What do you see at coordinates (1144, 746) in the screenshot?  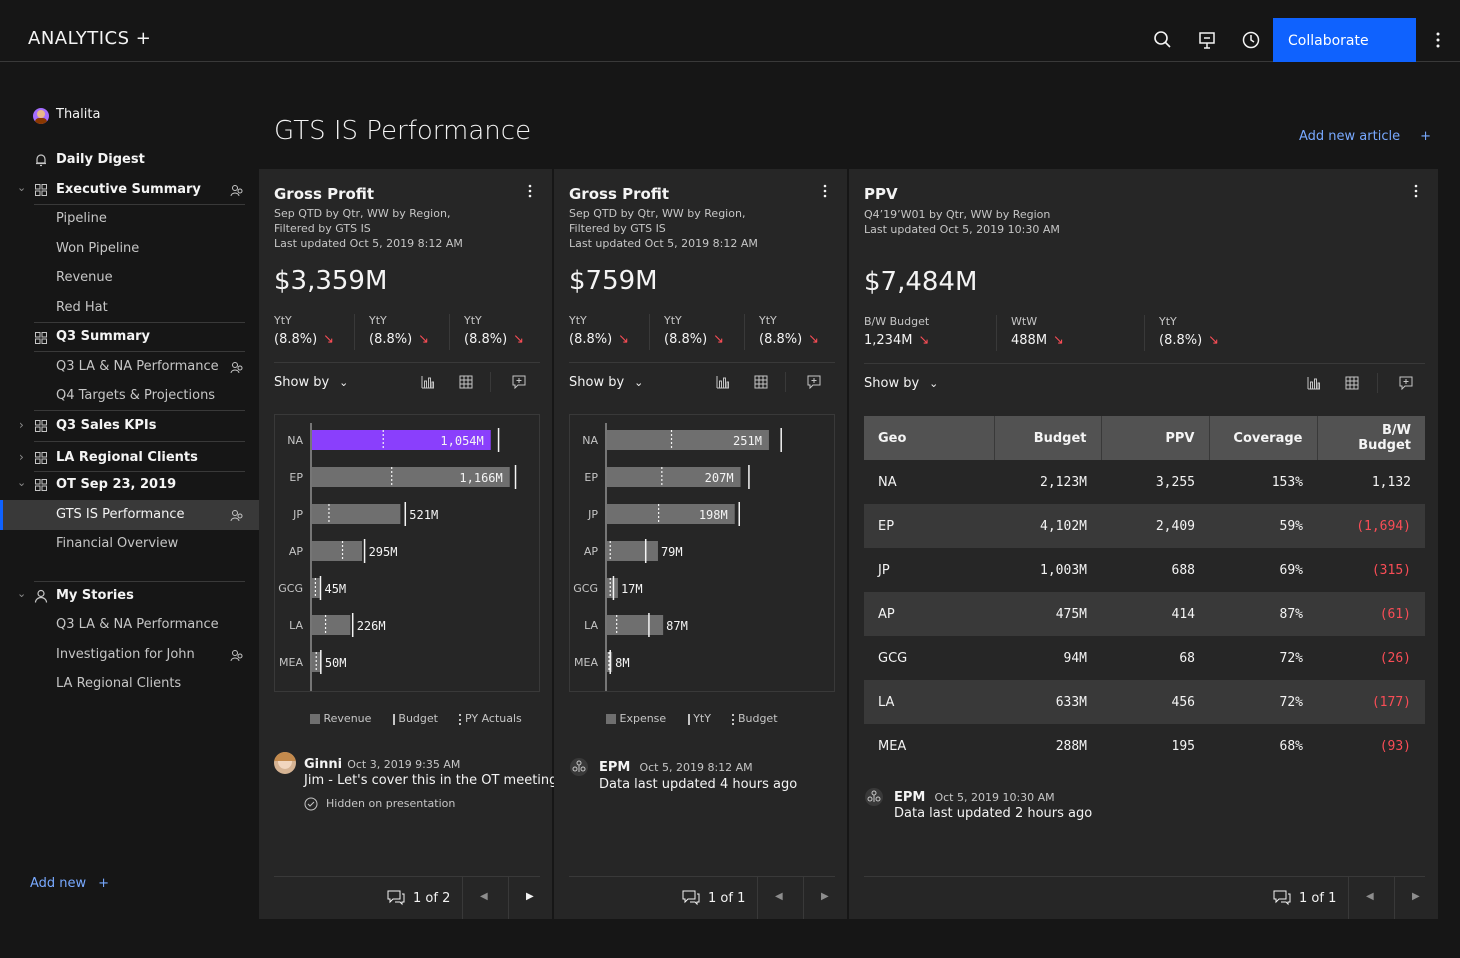 I see `table-row: MEA 288M 195 68% (93)` at bounding box center [1144, 746].